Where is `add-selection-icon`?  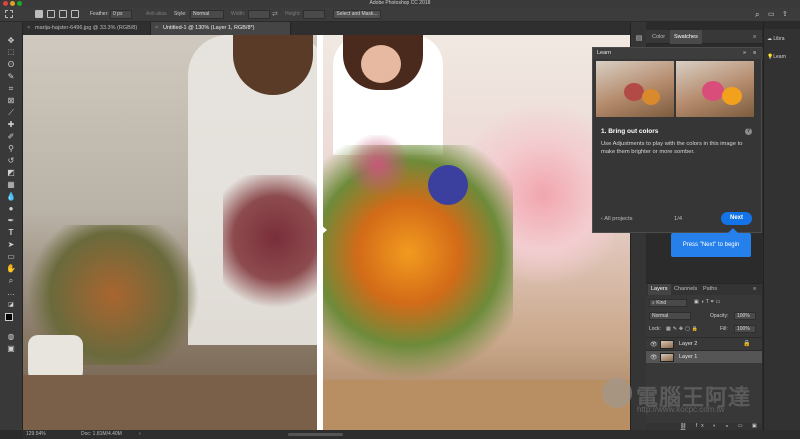 add-selection-icon is located at coordinates (51, 14).